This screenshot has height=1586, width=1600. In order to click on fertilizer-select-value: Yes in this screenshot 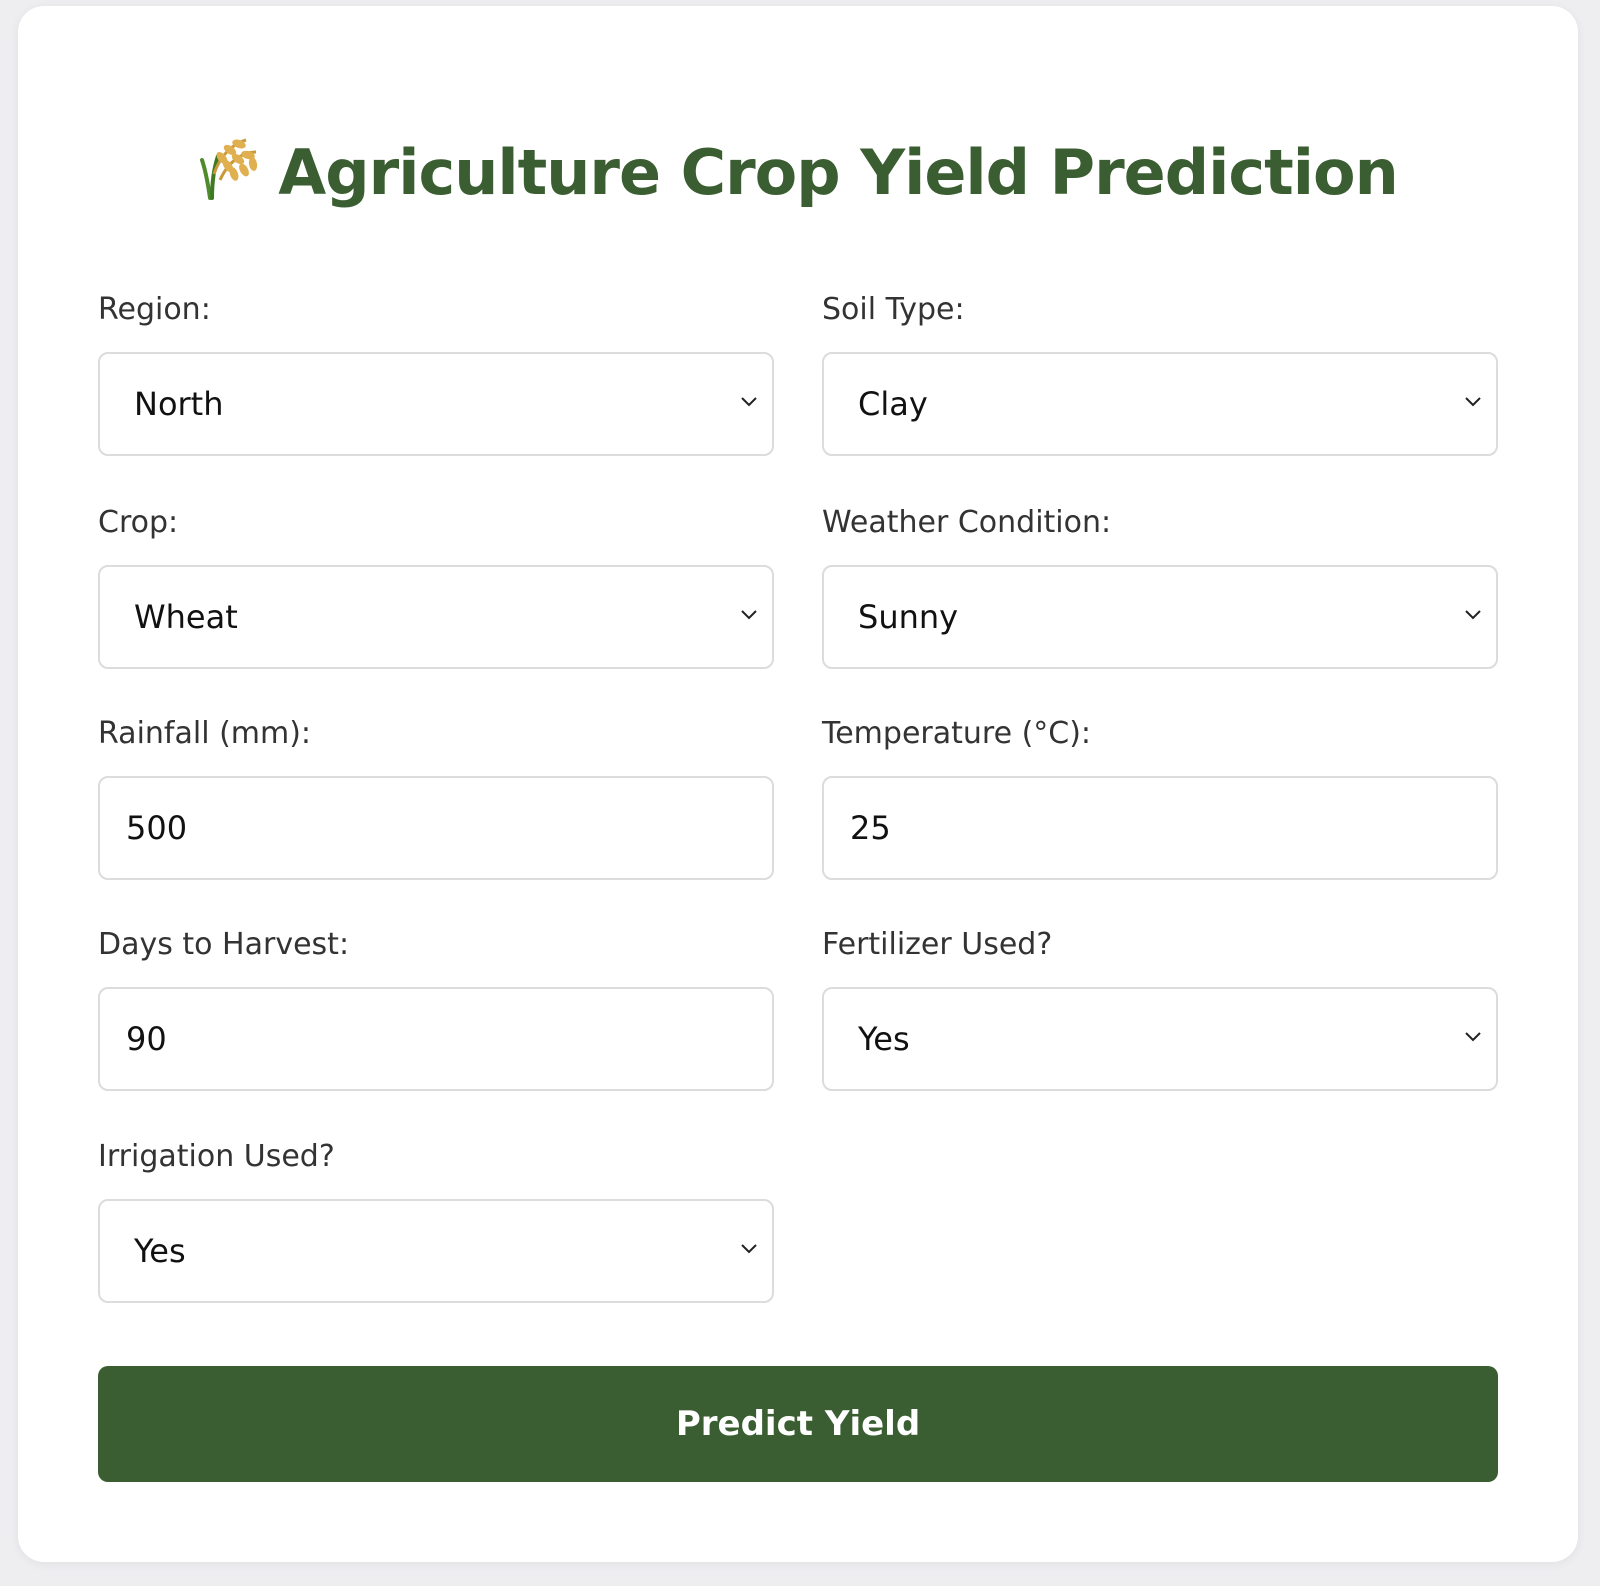, I will do `click(884, 1039)`.